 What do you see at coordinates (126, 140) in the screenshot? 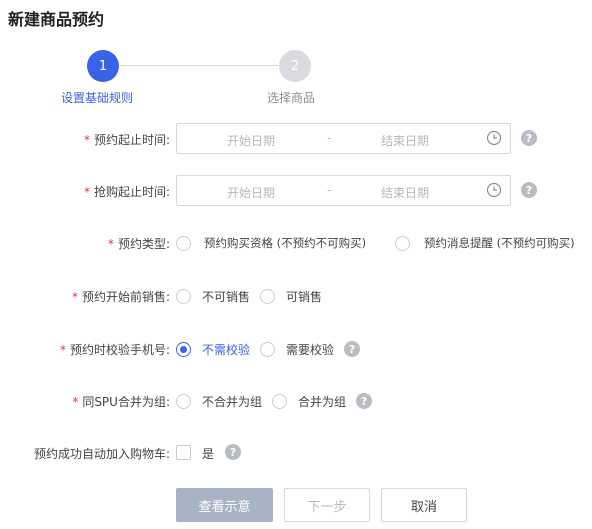
I see `reserve-time-label: * 预约起止时间:` at bounding box center [126, 140].